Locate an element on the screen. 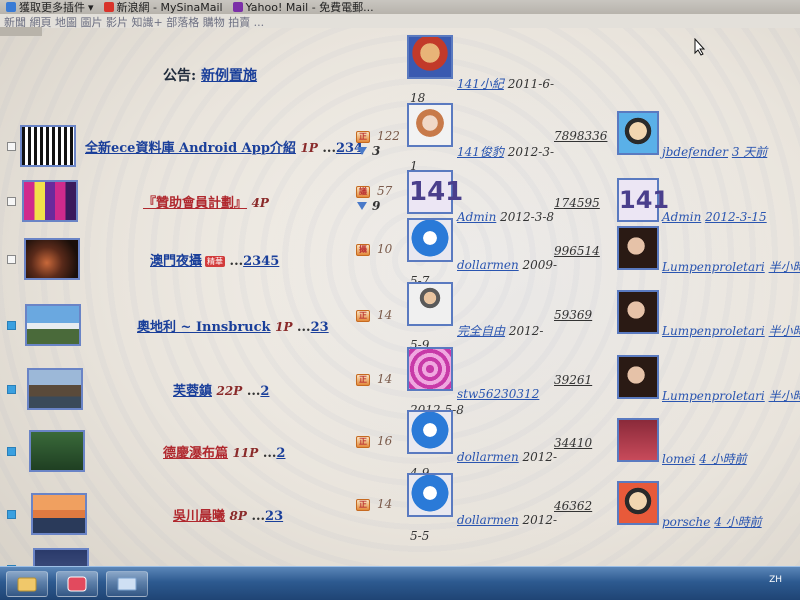 This screenshot has width=800, height=600. page-count: 4P is located at coordinates (260, 203).